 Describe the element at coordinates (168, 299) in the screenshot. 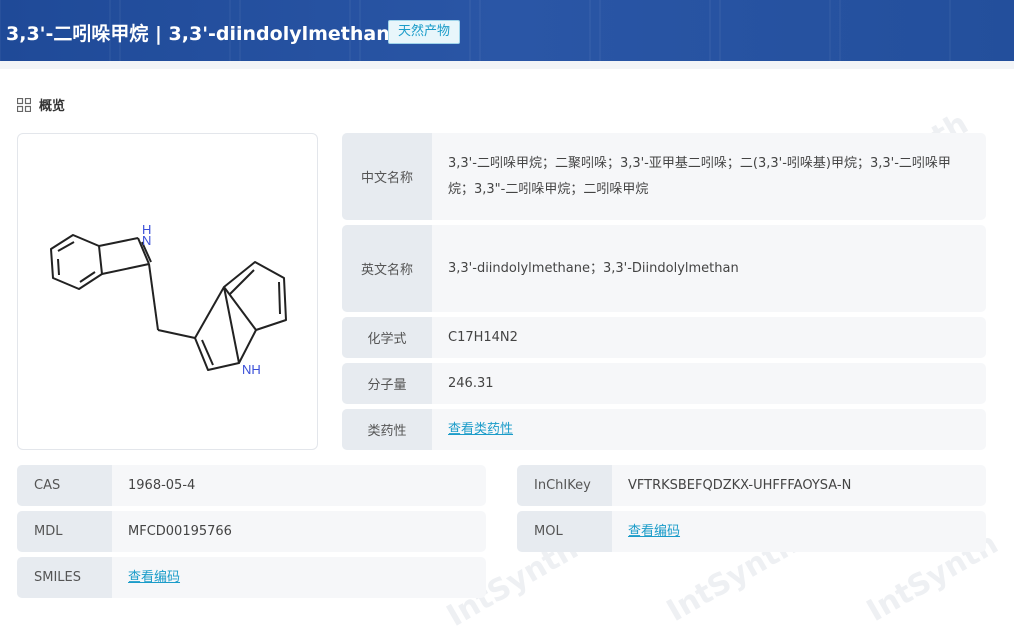

I see `molecule-structure: H N NH` at that location.